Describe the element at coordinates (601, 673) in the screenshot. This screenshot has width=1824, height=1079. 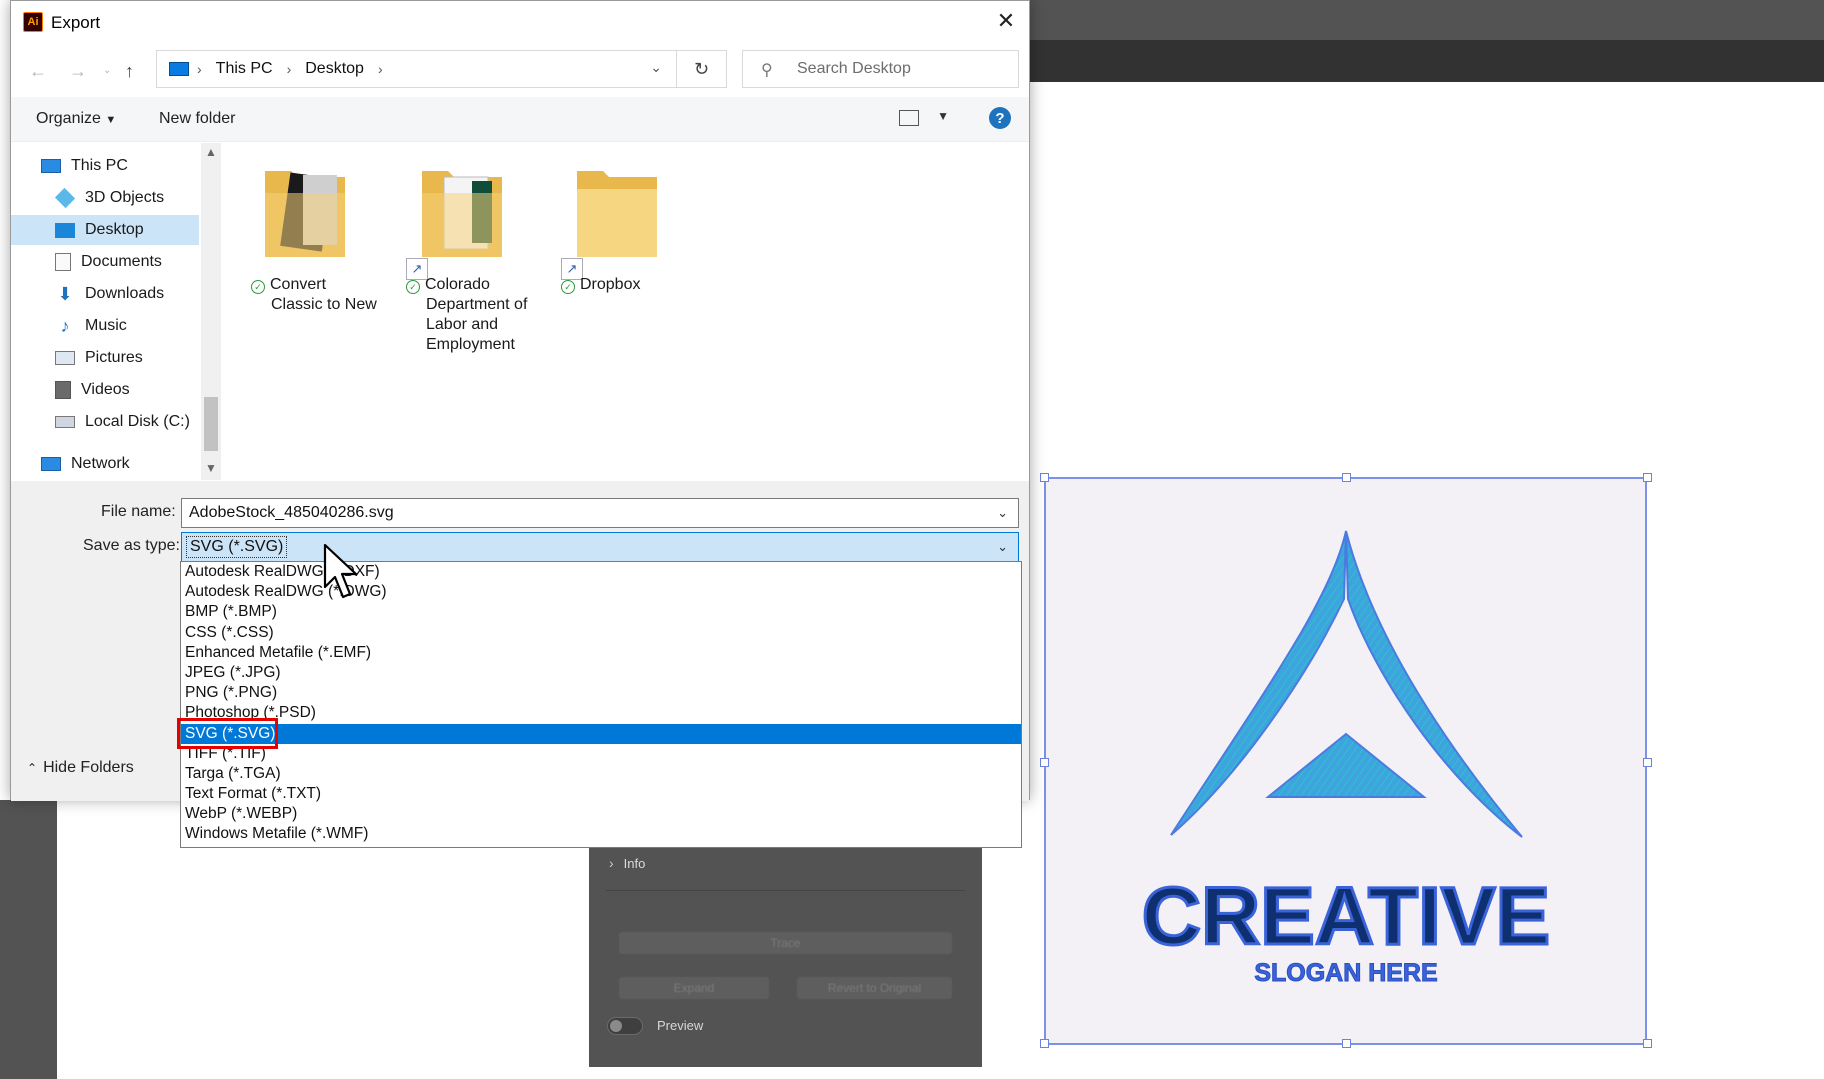
I see `save-type-option: JPEG (*.JPG)` at that location.